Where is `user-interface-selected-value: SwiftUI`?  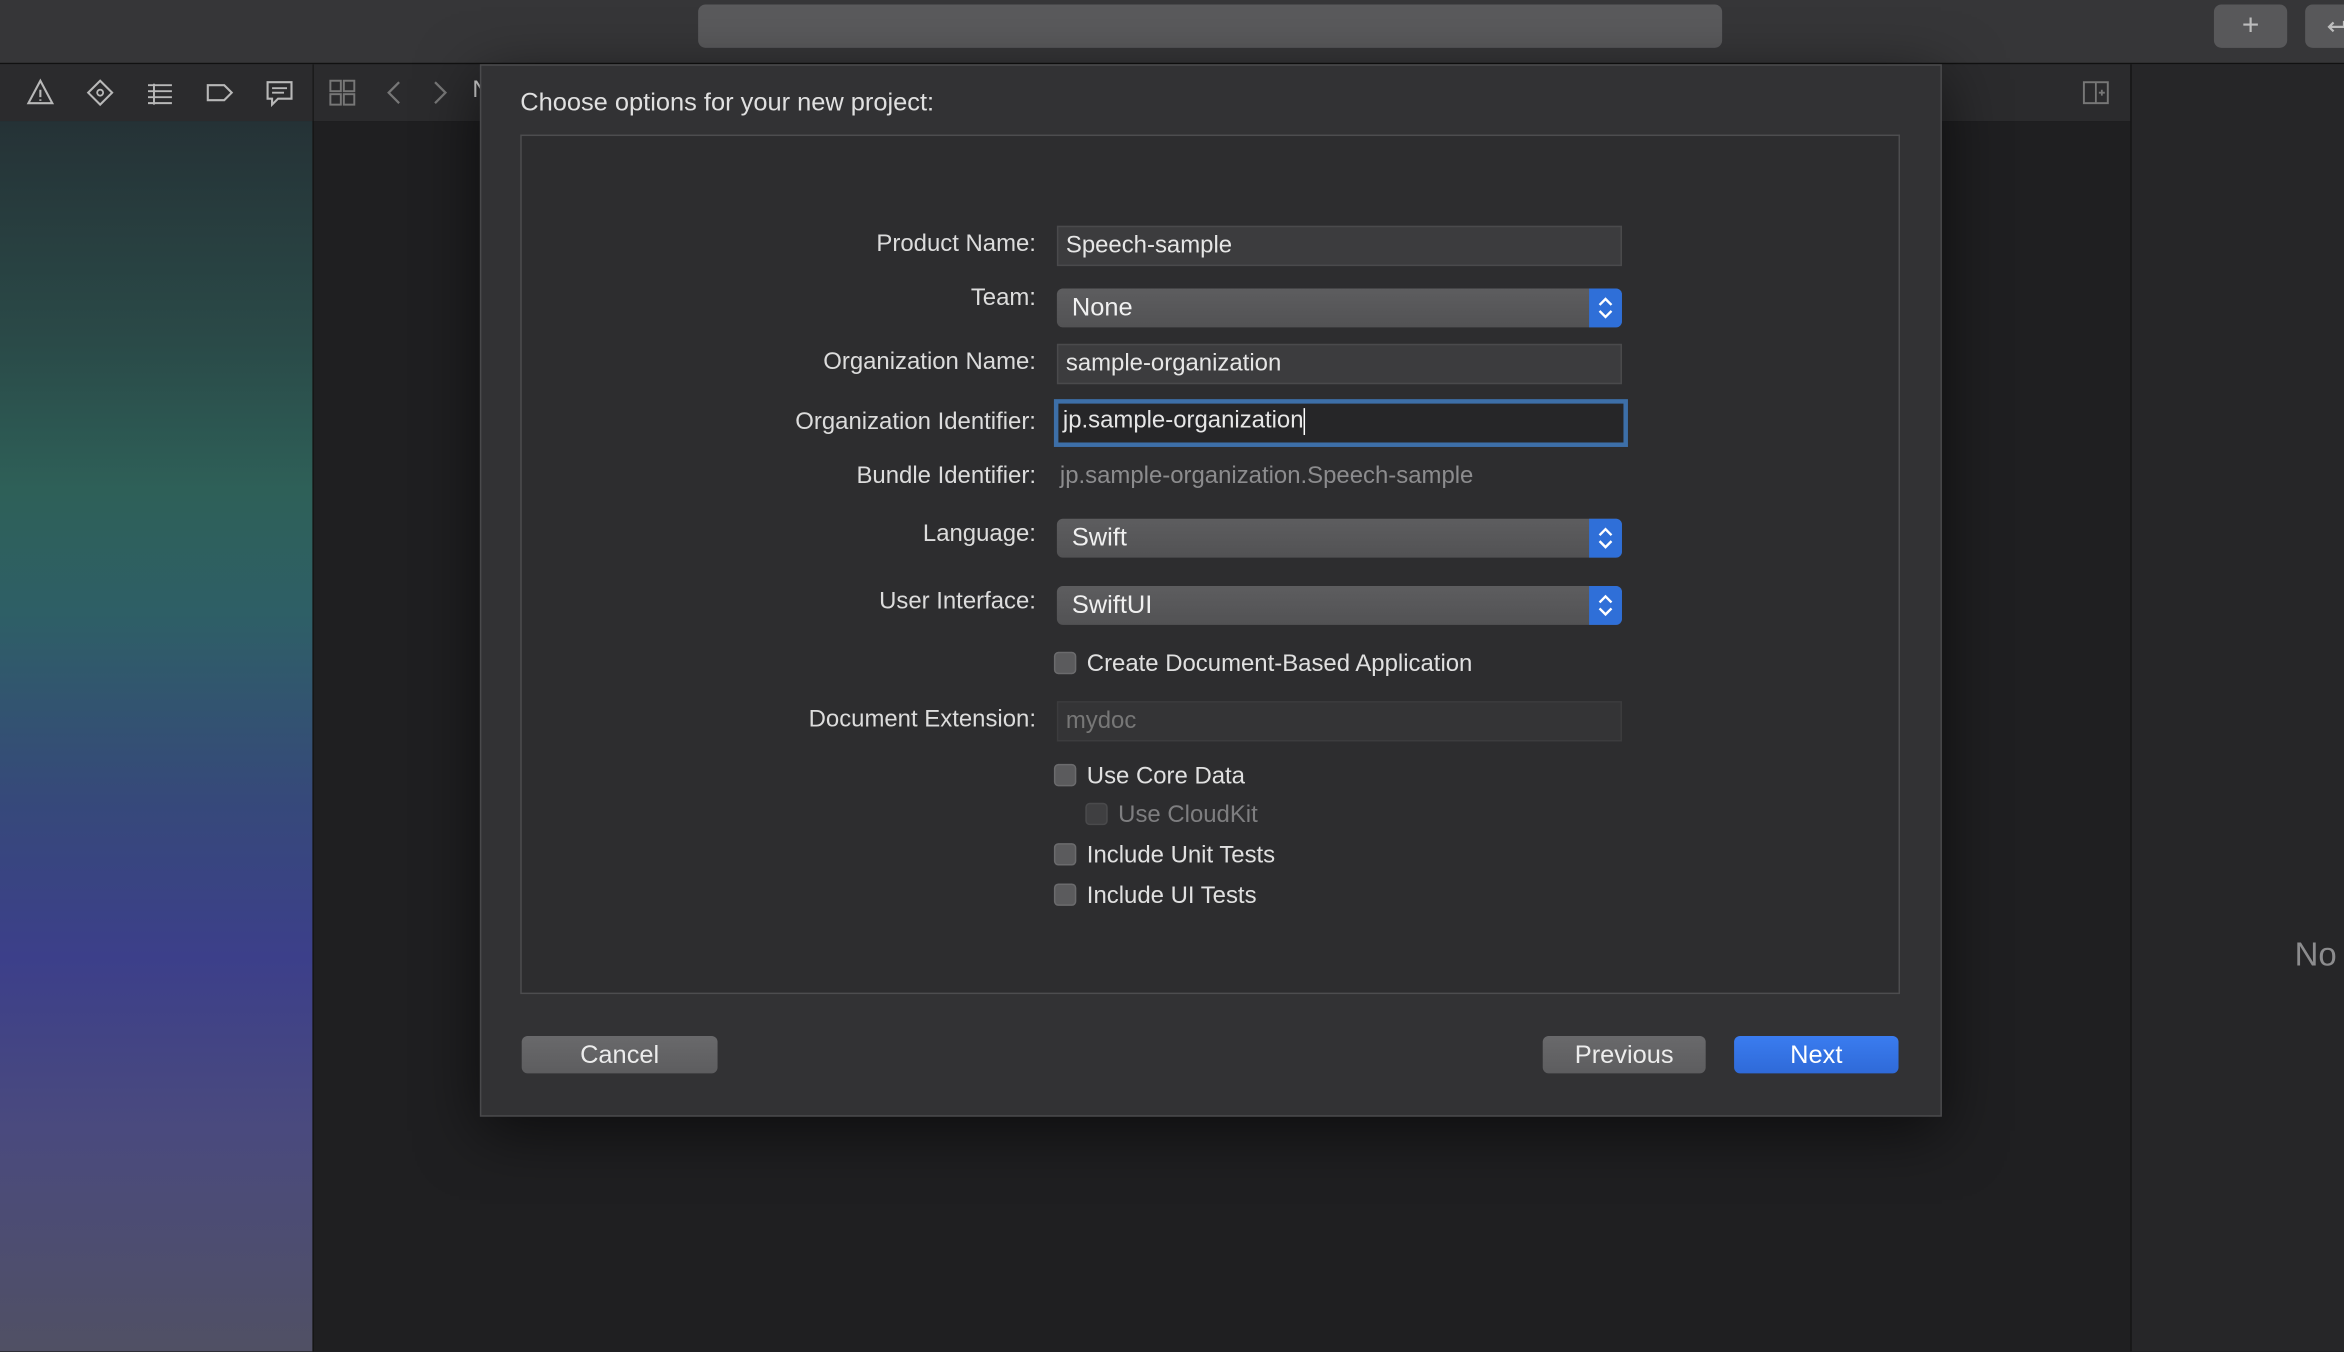 user-interface-selected-value: SwiftUI is located at coordinates (1112, 604).